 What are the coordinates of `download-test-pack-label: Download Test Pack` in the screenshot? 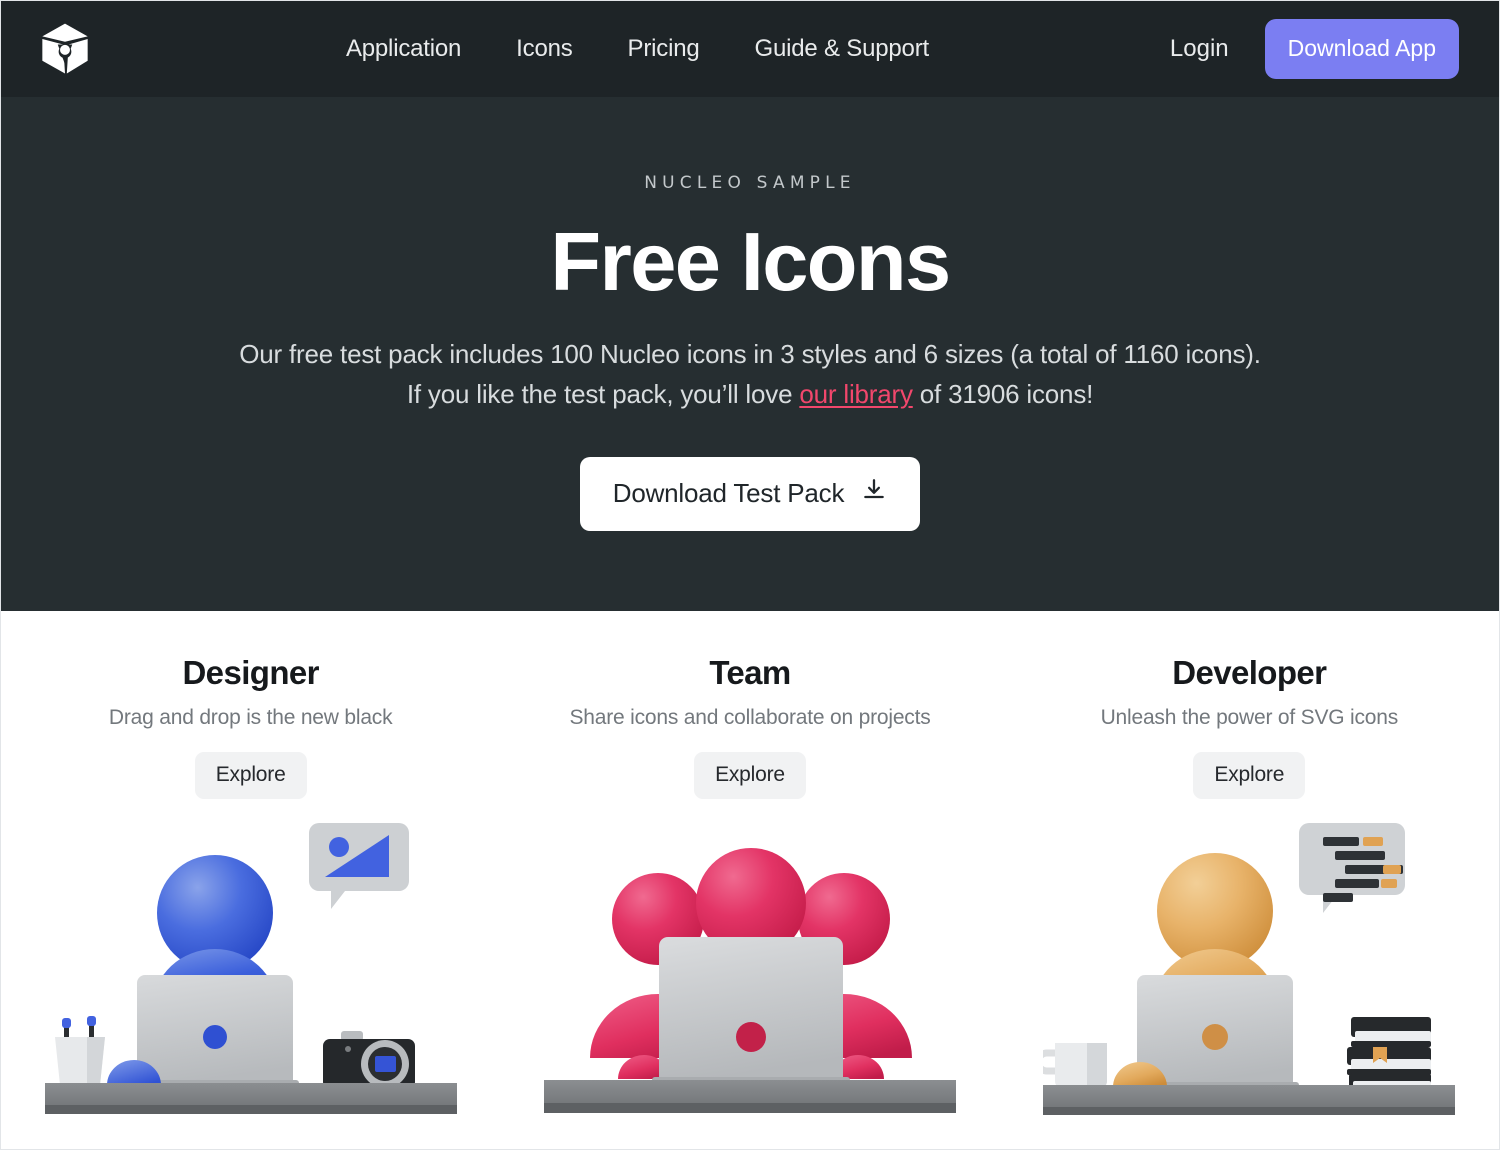 It's located at (728, 493).